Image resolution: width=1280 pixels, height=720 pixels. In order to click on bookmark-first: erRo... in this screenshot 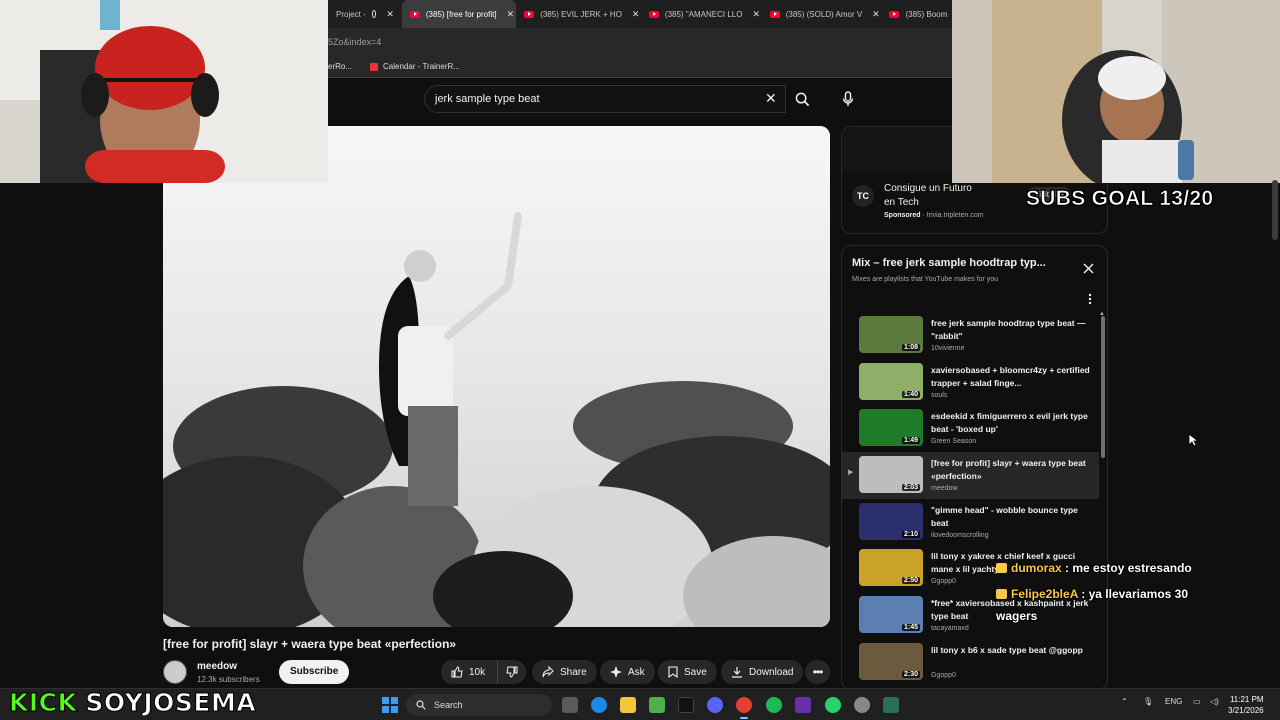, I will do `click(340, 66)`.